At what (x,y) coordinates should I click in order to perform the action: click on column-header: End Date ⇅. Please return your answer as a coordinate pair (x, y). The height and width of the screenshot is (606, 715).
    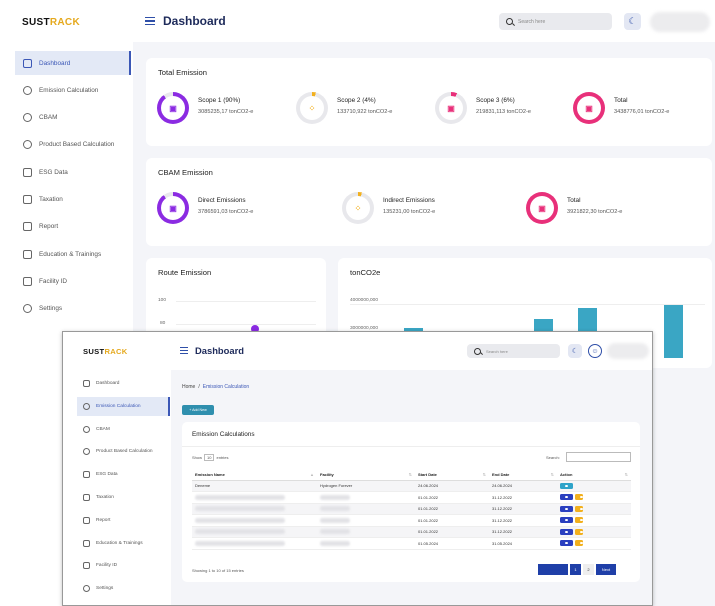
    Looking at the image, I should click on (523, 475).